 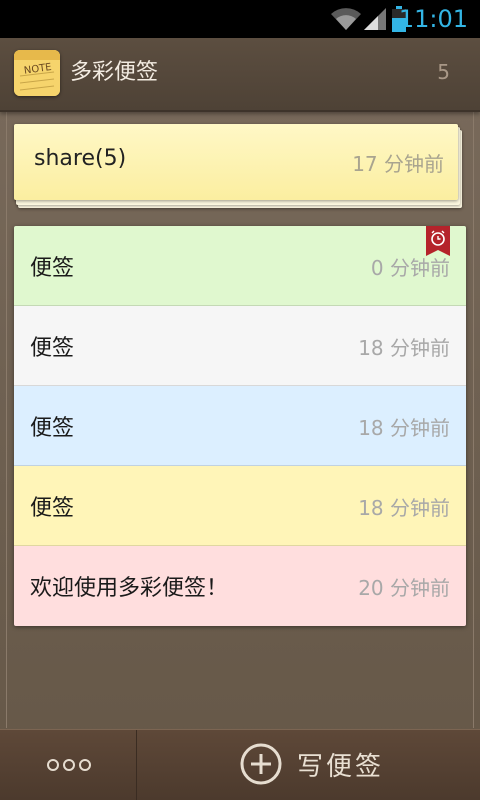 I want to click on note-title: 欢迎使用多彩便签！, so click(x=129, y=588).